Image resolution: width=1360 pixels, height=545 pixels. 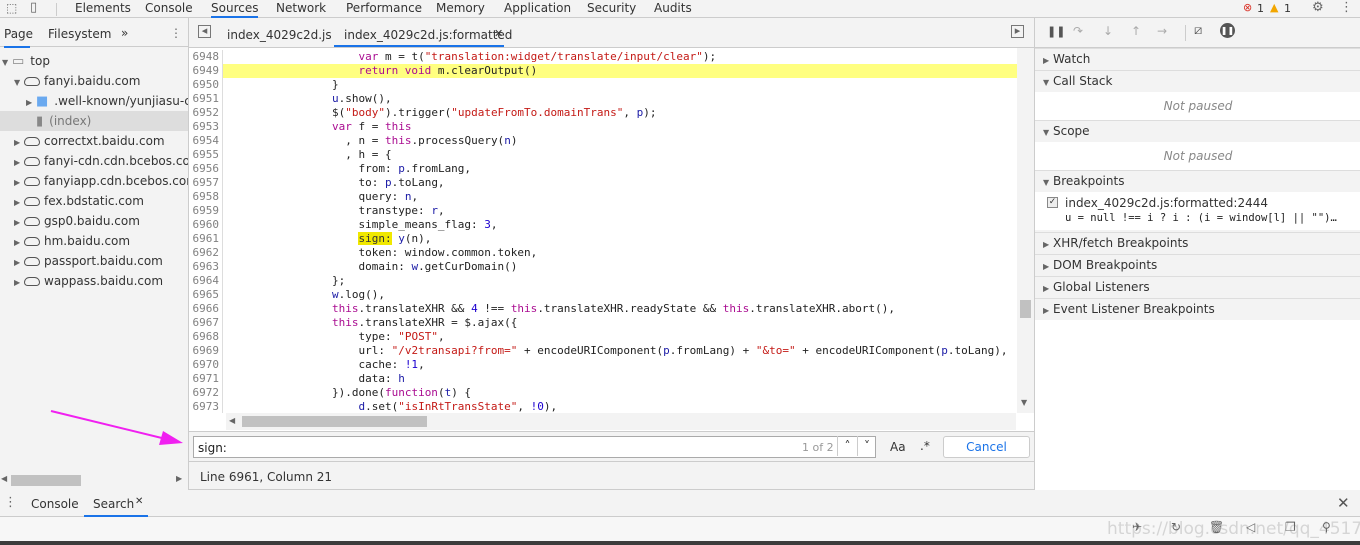 What do you see at coordinates (1197, 287) in the screenshot?
I see `section-global-listeners: ▶ Global Listeners` at bounding box center [1197, 287].